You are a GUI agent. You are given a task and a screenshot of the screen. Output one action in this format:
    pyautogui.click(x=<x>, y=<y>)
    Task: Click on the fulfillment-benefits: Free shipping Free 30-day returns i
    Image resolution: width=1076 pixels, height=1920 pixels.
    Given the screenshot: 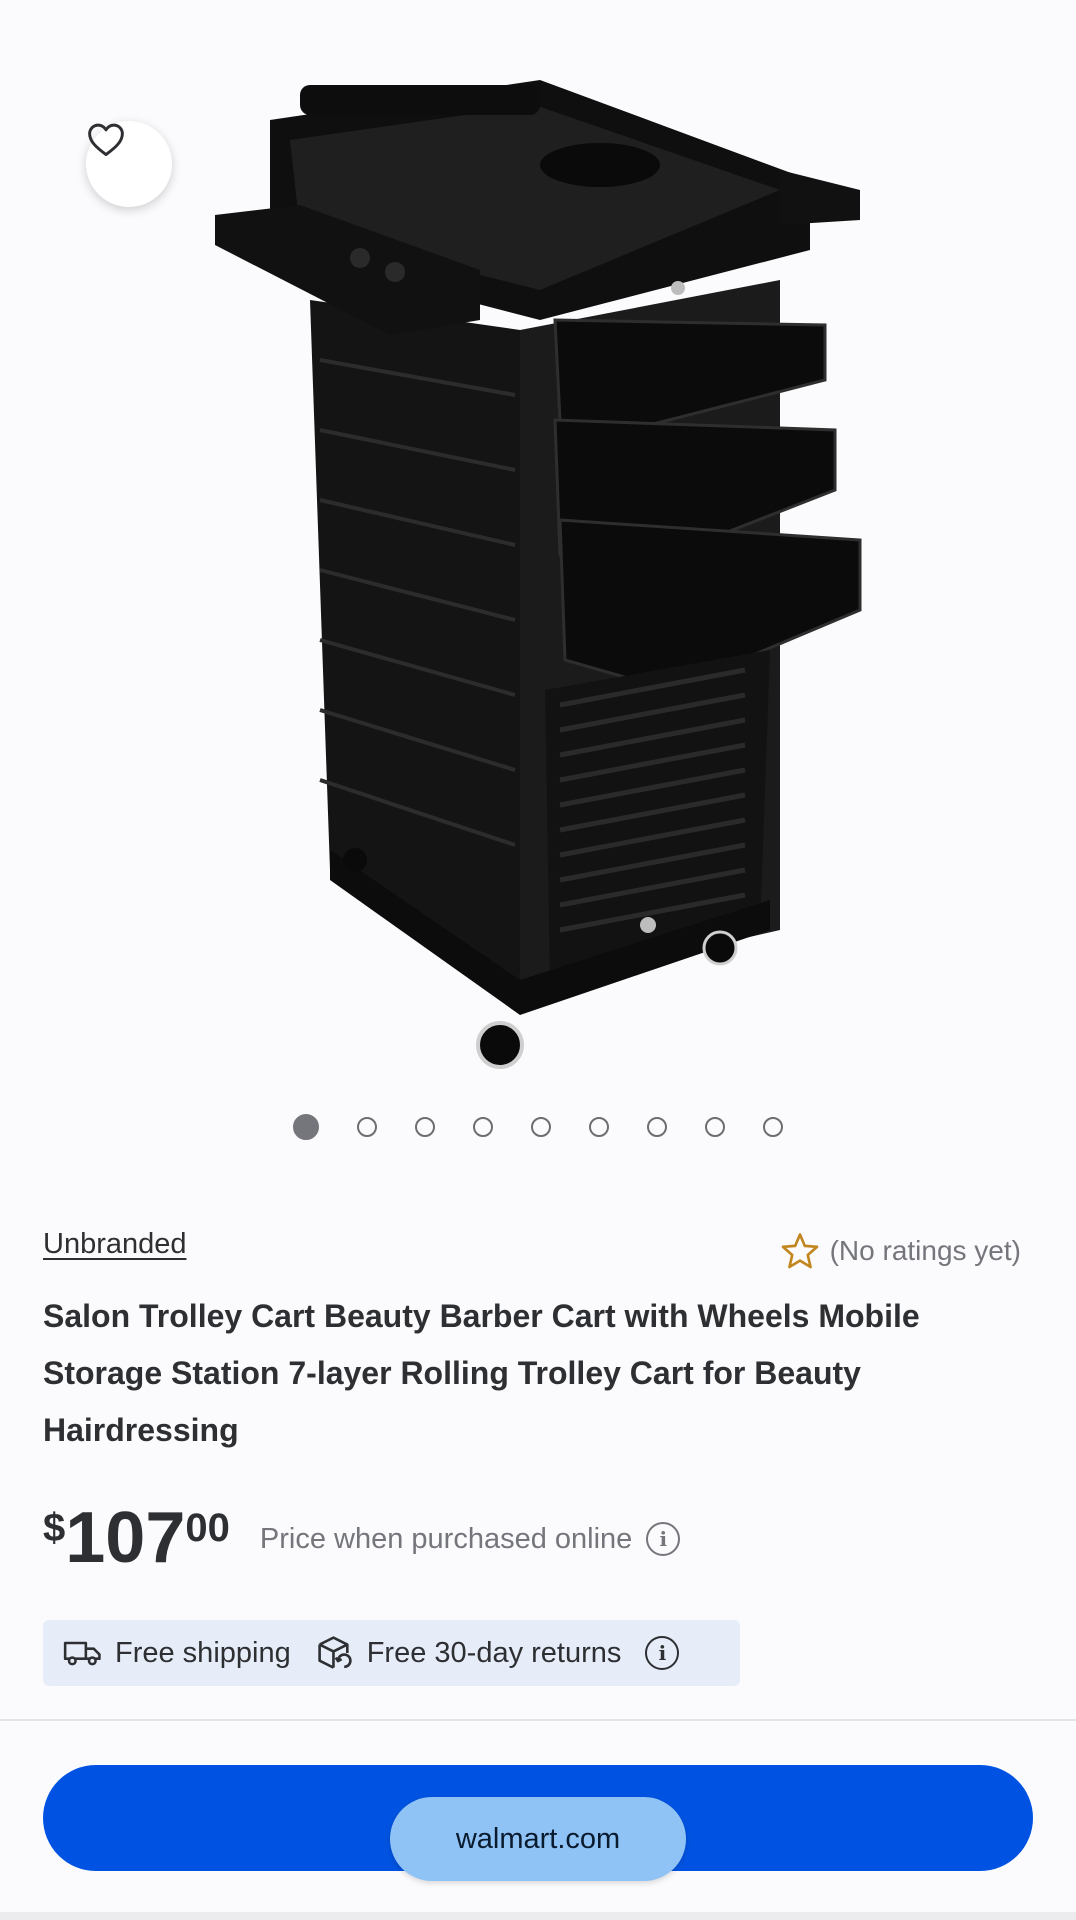 What is the action you would take?
    pyautogui.click(x=391, y=1653)
    